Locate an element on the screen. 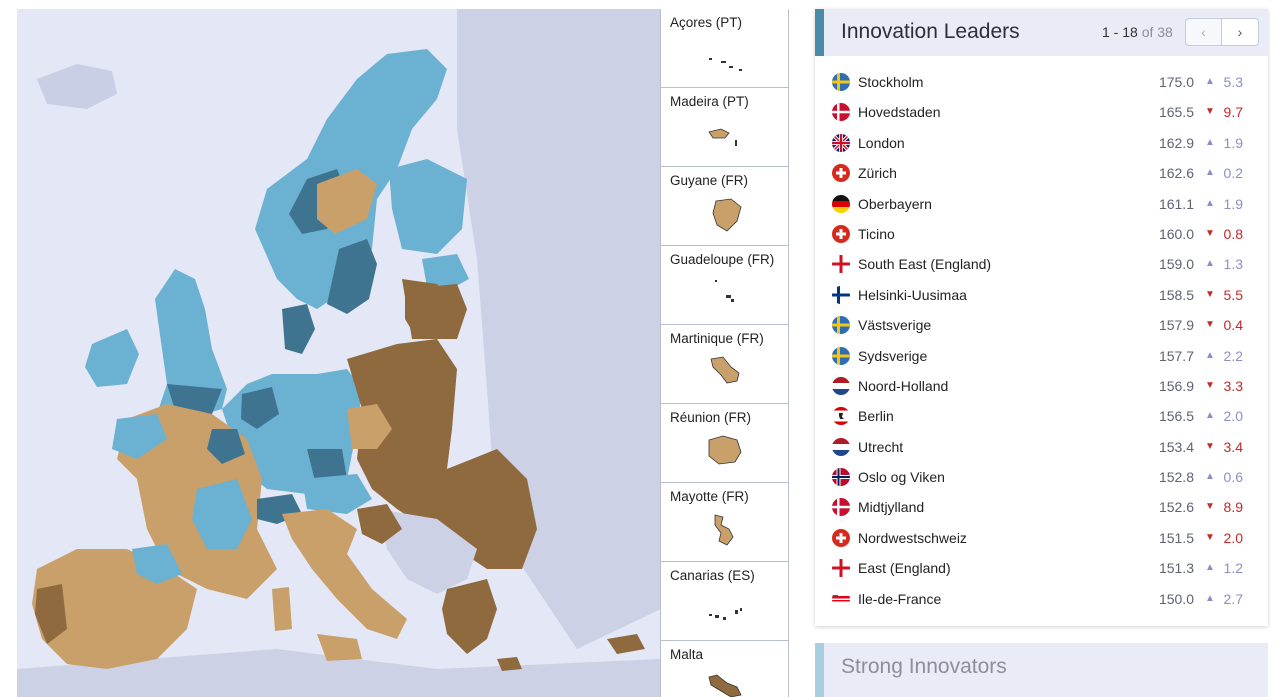  region-name: Utrecht is located at coordinates (881, 446).